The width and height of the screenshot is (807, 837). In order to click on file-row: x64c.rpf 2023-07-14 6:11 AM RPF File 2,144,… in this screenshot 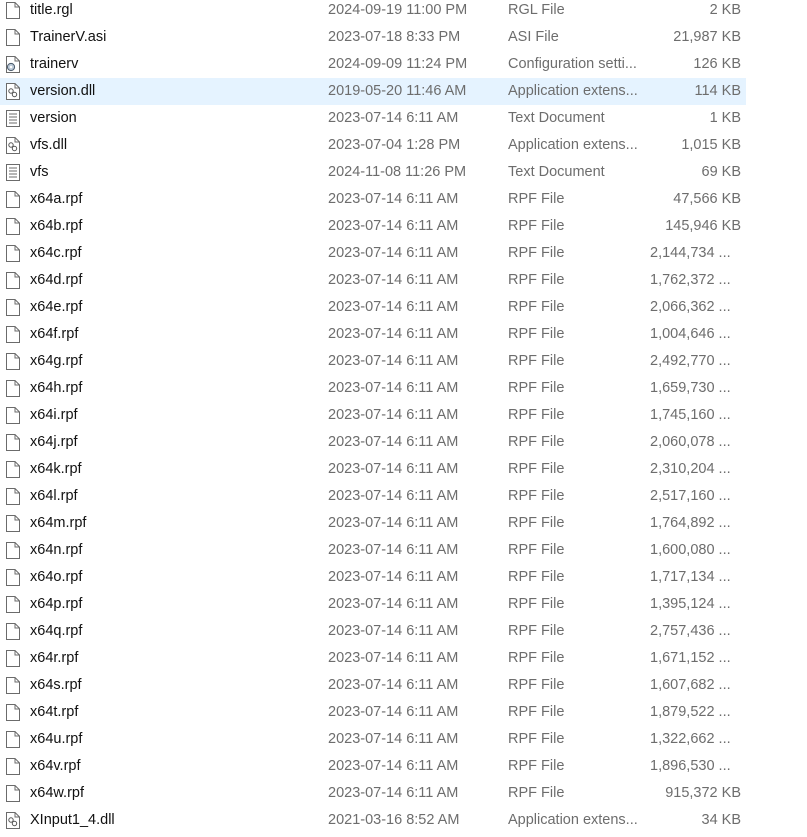, I will do `click(403, 253)`.